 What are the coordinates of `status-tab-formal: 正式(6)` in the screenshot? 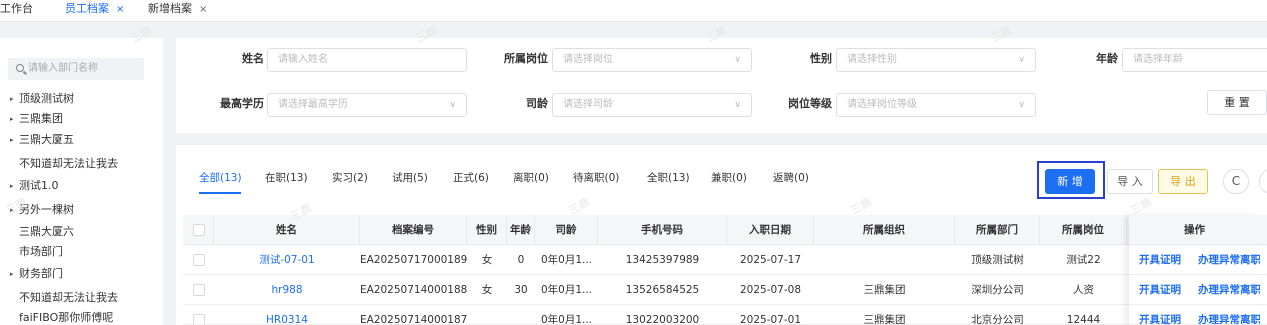 It's located at (471, 177).